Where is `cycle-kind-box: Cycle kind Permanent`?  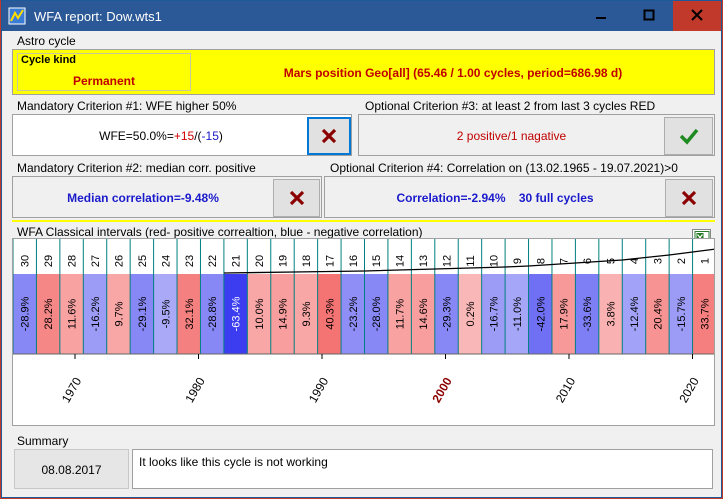
cycle-kind-box: Cycle kind Permanent is located at coordinates (104, 72).